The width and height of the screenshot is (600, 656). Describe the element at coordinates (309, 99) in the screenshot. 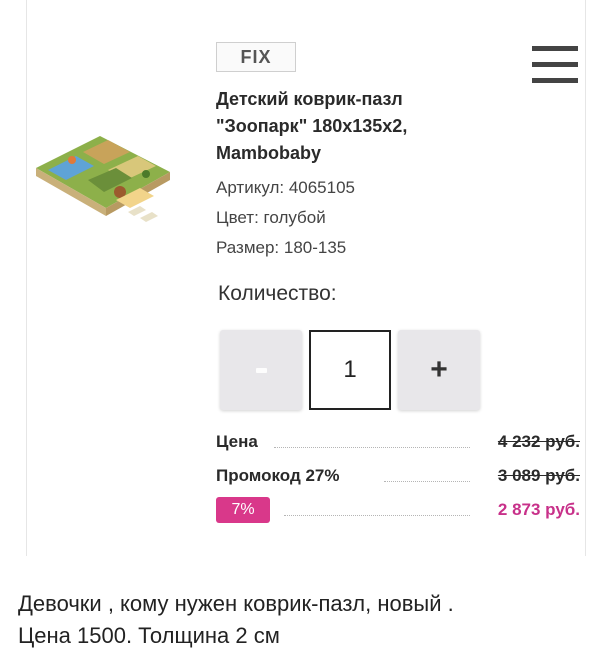

I see `product-title-line: Детский коврик-пазл` at that location.